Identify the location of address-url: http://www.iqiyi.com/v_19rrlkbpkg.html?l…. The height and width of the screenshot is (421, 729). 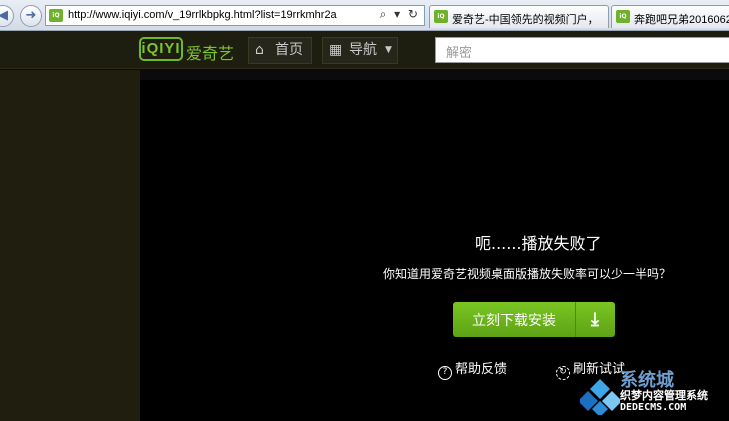
(202, 15).